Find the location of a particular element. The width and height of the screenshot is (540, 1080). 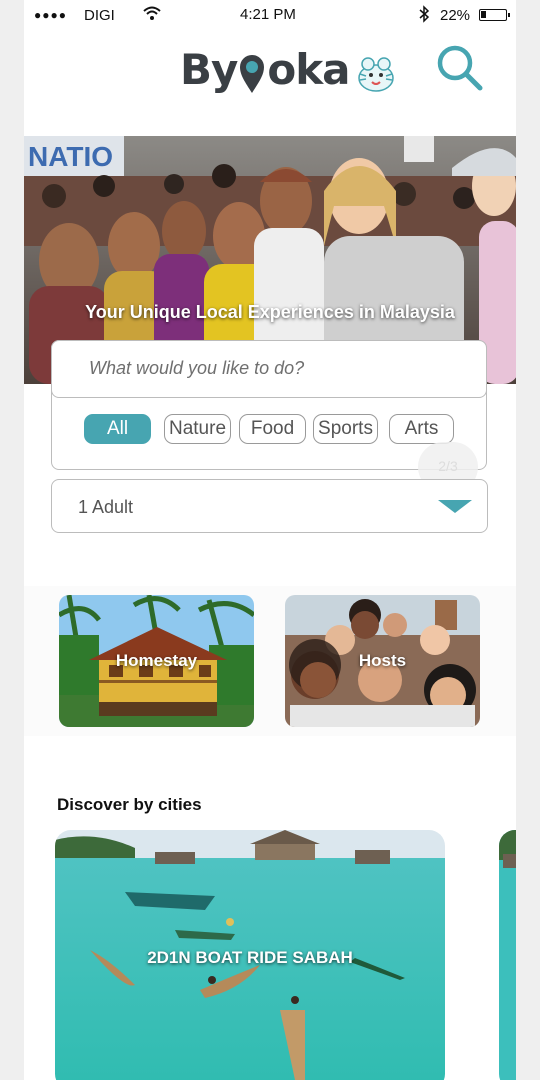

homestay-card: Homestay is located at coordinates (156, 661).